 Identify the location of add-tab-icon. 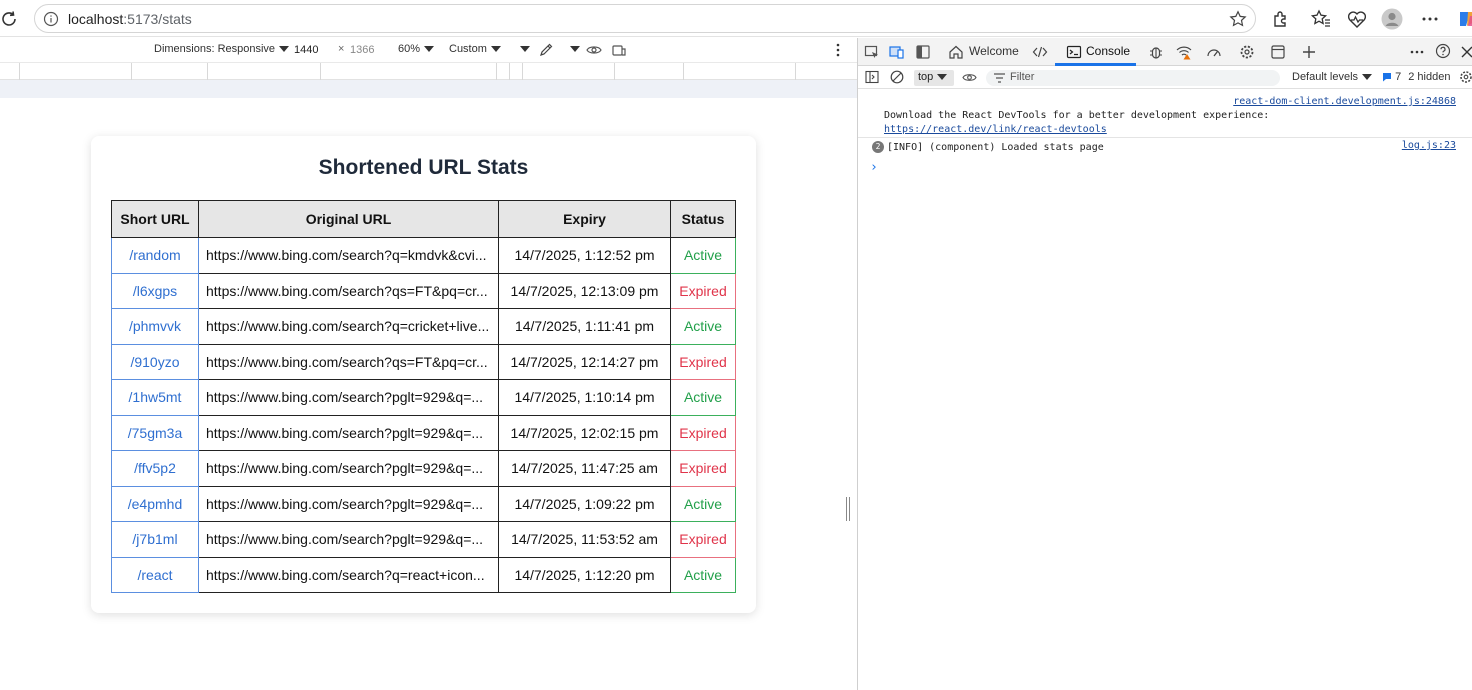
(1309, 52).